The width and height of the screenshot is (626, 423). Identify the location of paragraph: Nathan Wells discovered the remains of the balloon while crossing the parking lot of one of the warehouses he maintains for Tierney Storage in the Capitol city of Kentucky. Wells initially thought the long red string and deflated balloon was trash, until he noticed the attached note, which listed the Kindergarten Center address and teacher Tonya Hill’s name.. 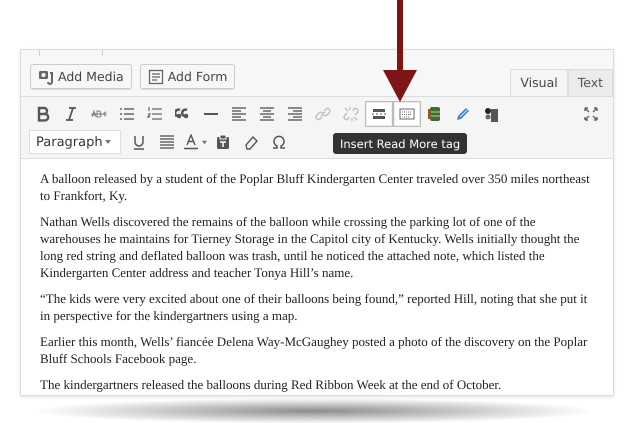
(310, 247).